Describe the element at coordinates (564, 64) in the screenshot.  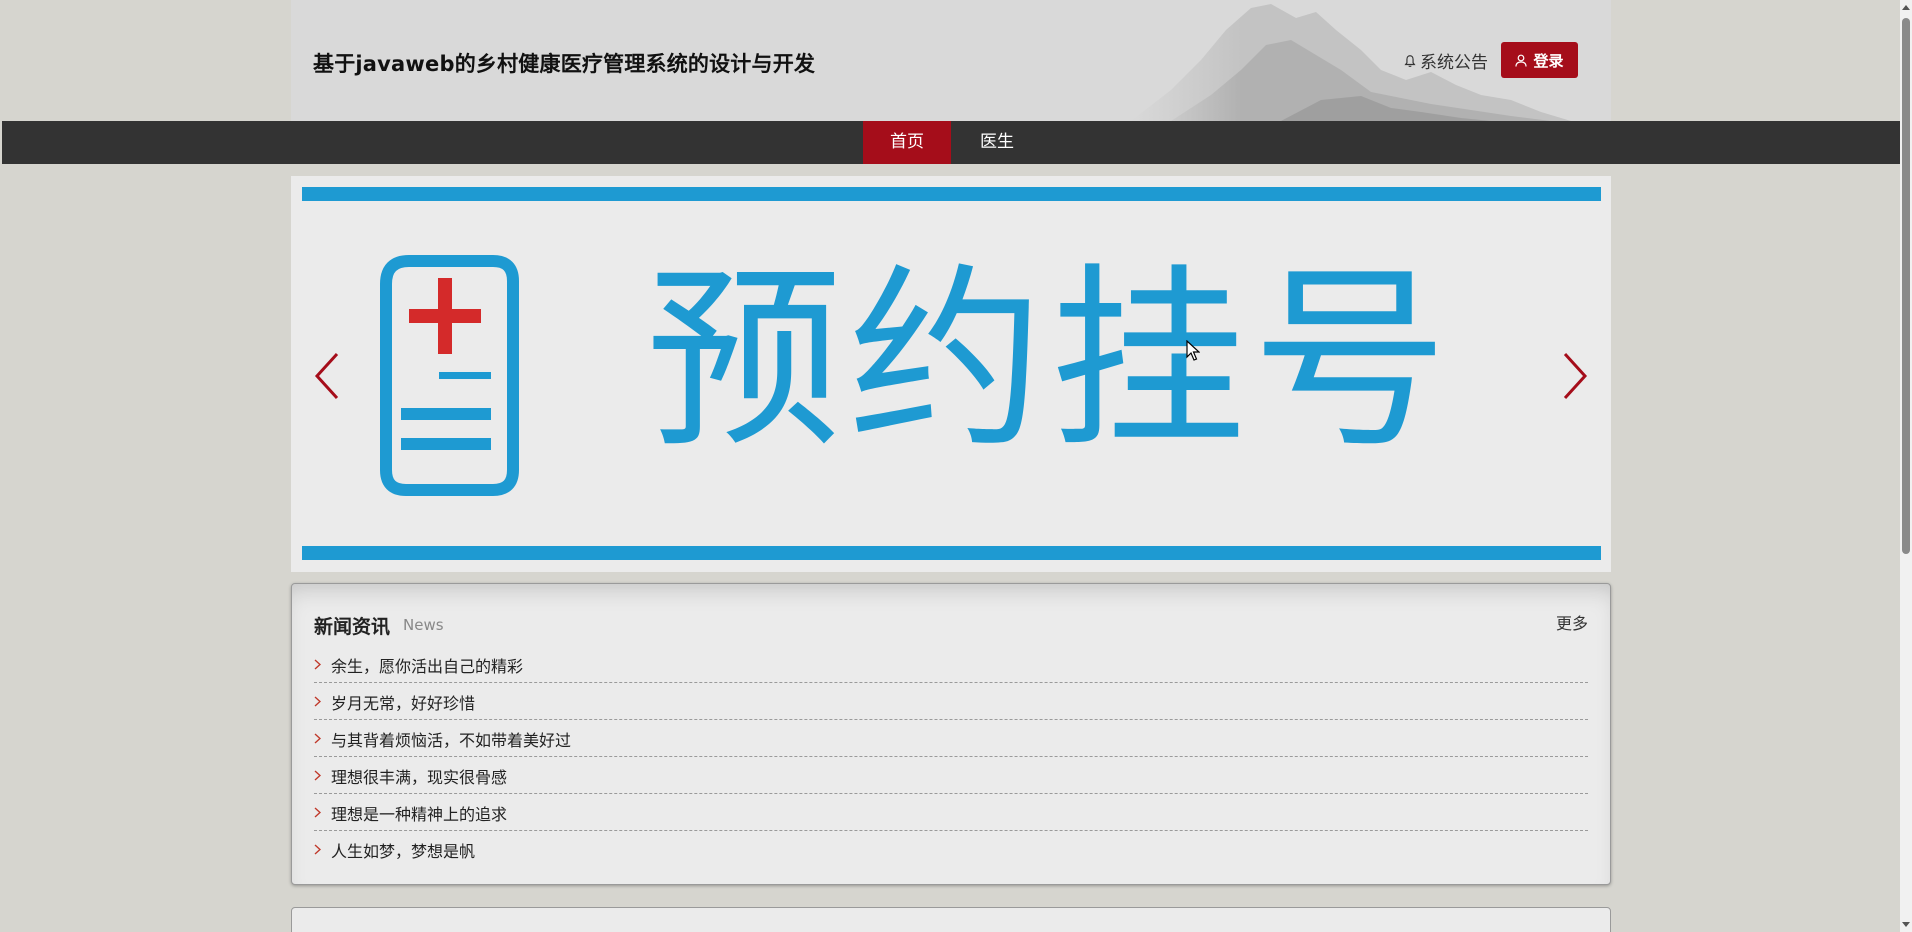
I see `site-title: 基于javaweb的乡村健康医疗管理系统的设计与开发` at that location.